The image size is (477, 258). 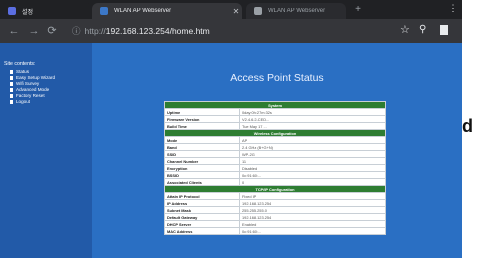 I want to click on address-bar: ⓘ http://192.168.123.254/home.htm, so click(x=222, y=31).